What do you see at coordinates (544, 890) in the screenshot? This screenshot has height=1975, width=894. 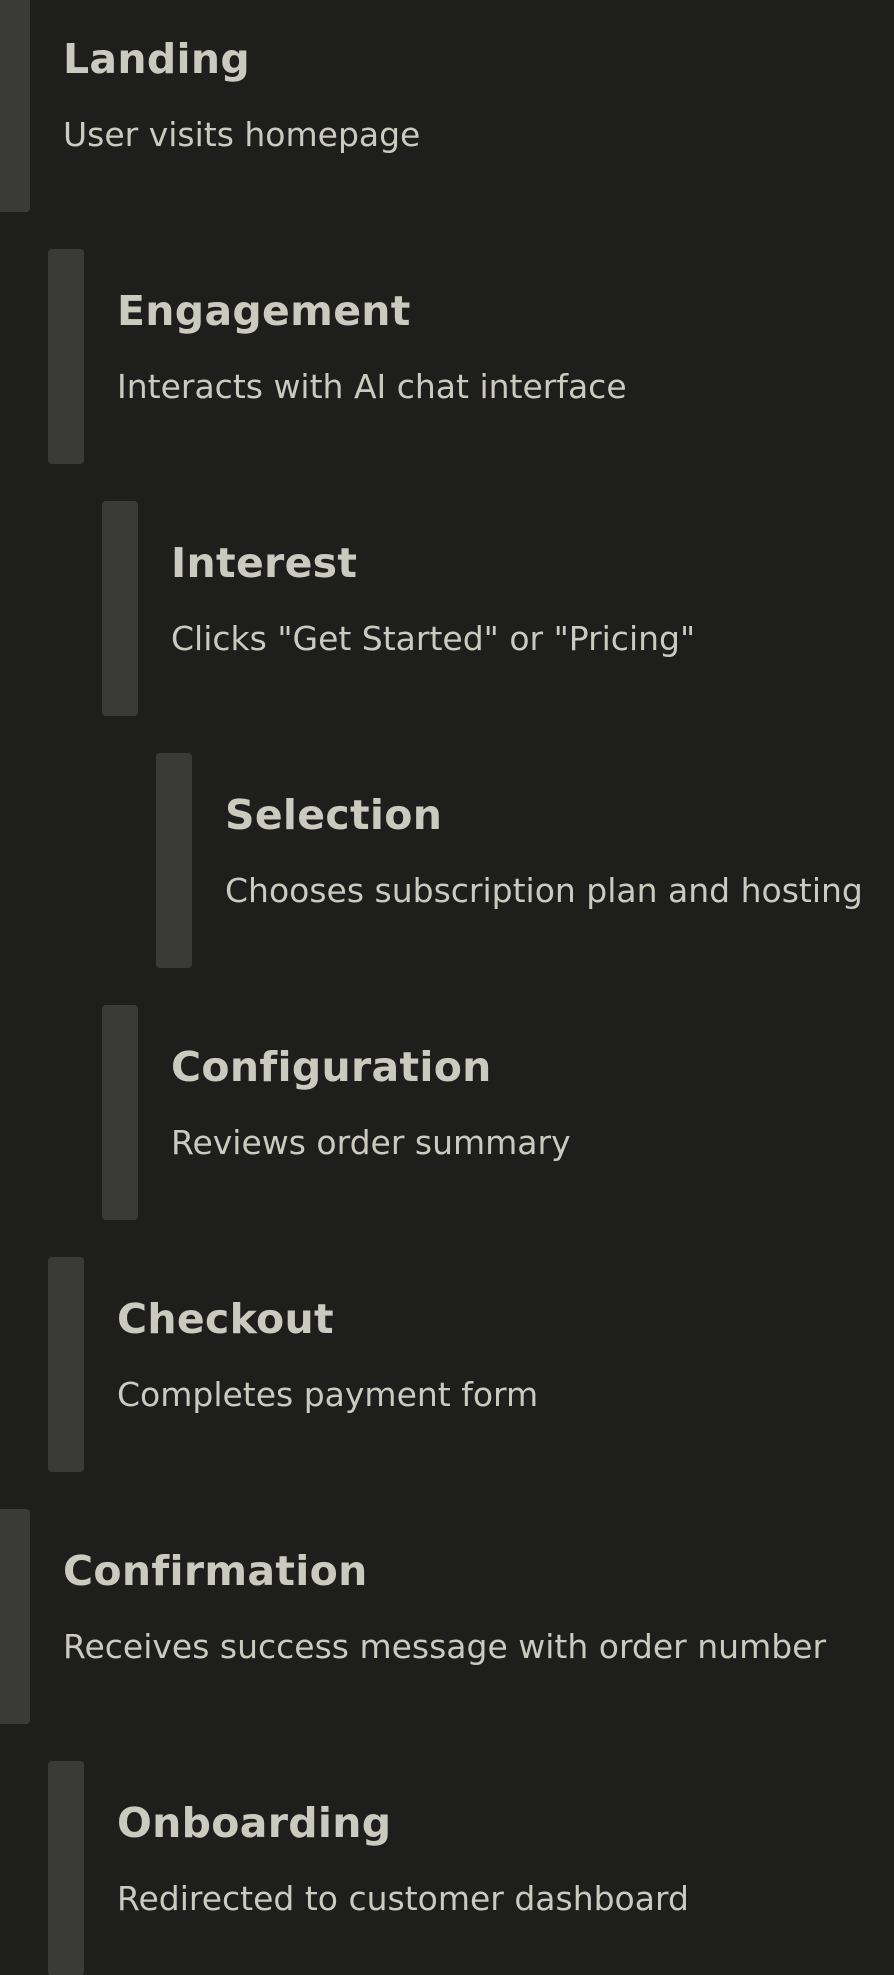 I see `step-description: Chooses subscription plan and hosting` at bounding box center [544, 890].